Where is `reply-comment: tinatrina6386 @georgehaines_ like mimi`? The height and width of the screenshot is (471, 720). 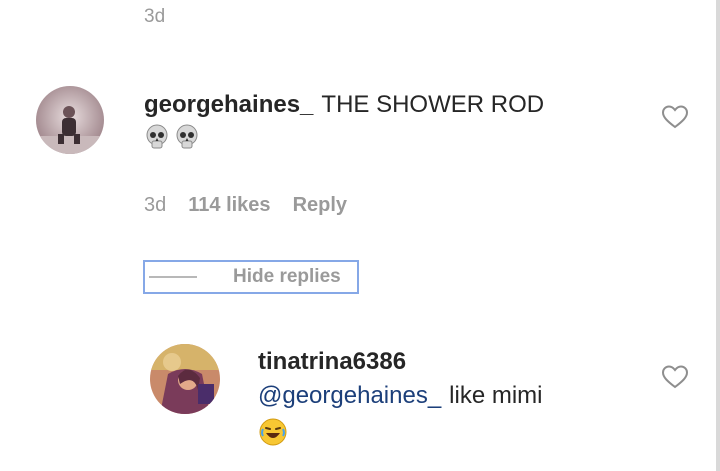 reply-comment: tinatrina6386 @georgehaines_ like mimi is located at coordinates (458, 401).